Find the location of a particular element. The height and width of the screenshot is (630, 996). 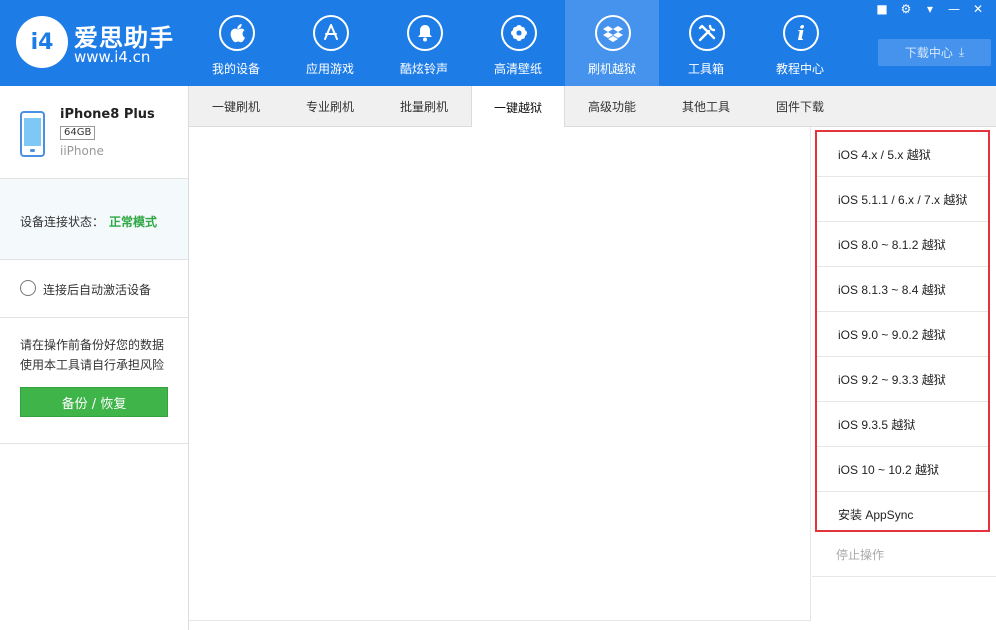

auto-activate-label: 连接后自动激活设备 is located at coordinates (97, 290).